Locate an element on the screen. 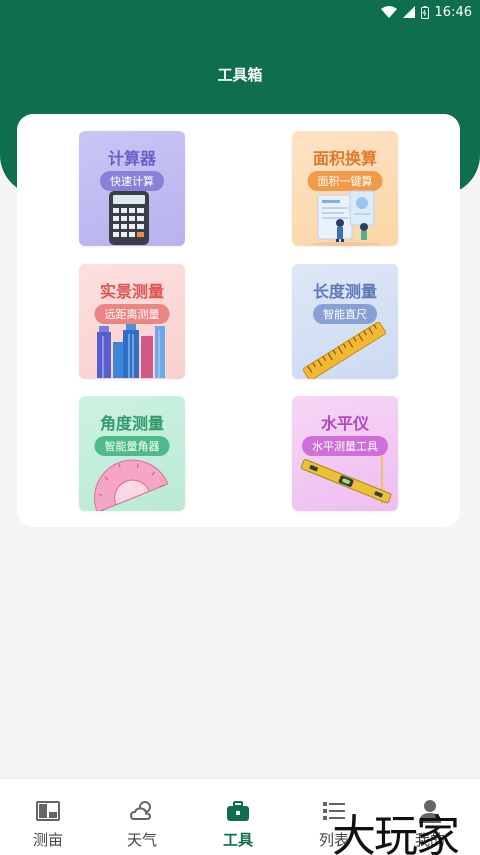  toolbox-icon is located at coordinates (238, 811).